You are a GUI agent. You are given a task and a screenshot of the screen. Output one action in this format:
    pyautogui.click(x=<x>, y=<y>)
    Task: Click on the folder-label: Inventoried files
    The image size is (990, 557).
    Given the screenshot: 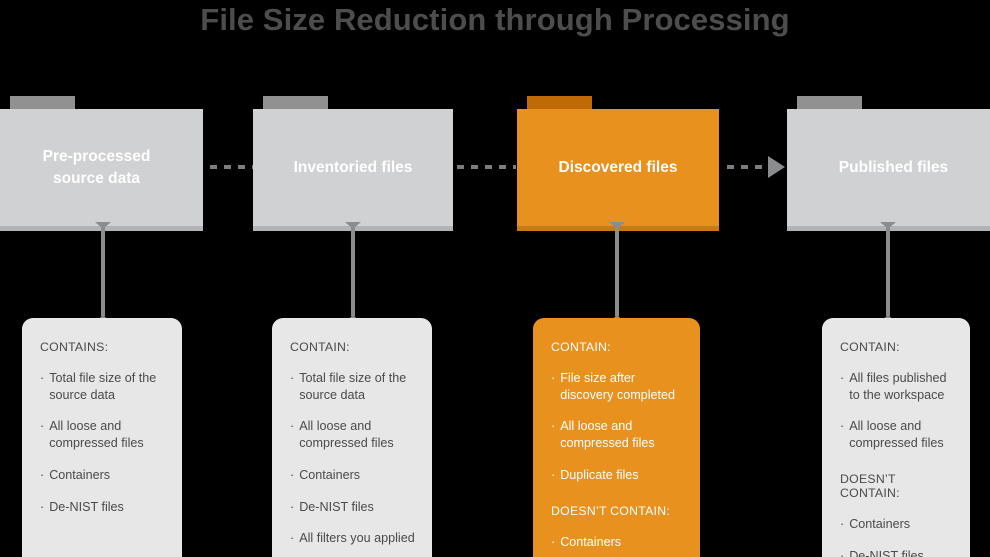 What is the action you would take?
    pyautogui.click(x=353, y=168)
    